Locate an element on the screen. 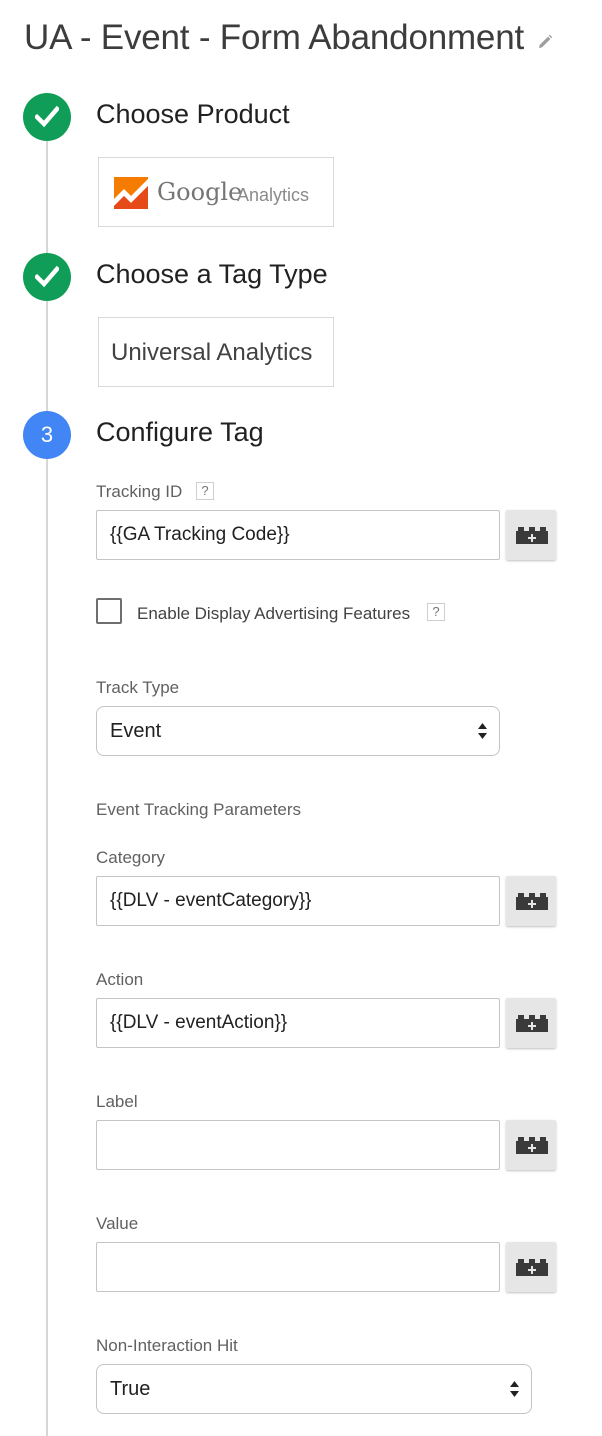 The image size is (602, 1436). step-2-title: Choose a Tag Type is located at coordinates (212, 274).